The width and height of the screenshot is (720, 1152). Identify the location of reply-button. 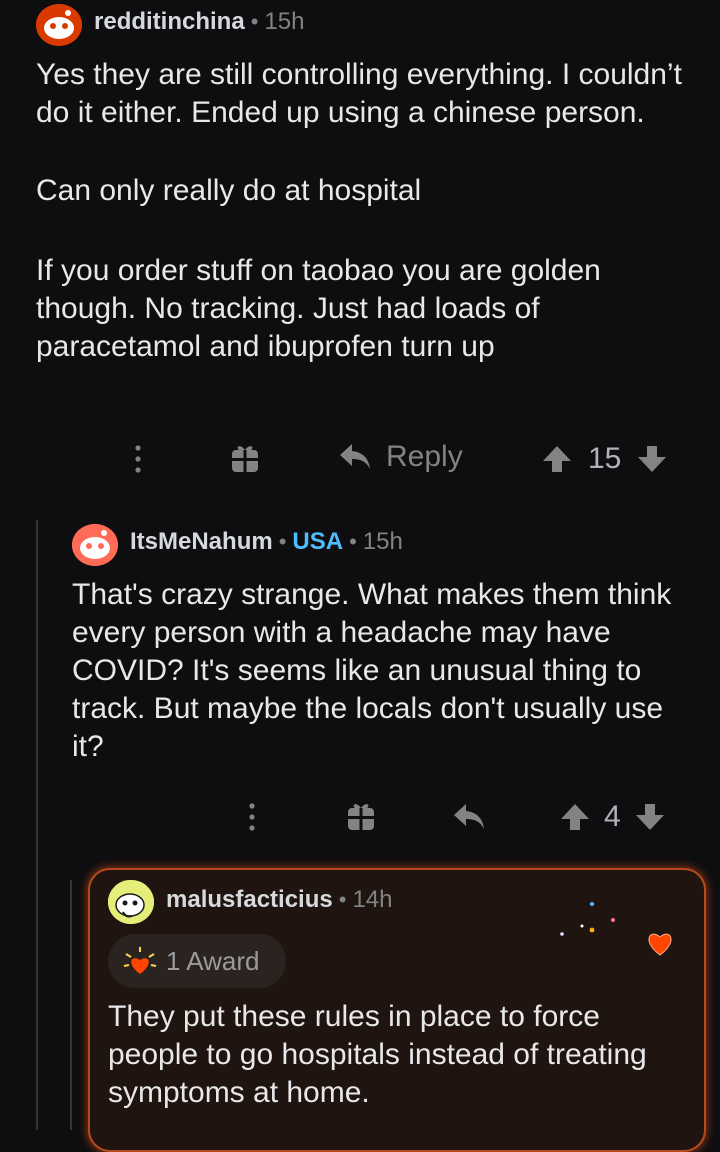
(469, 819).